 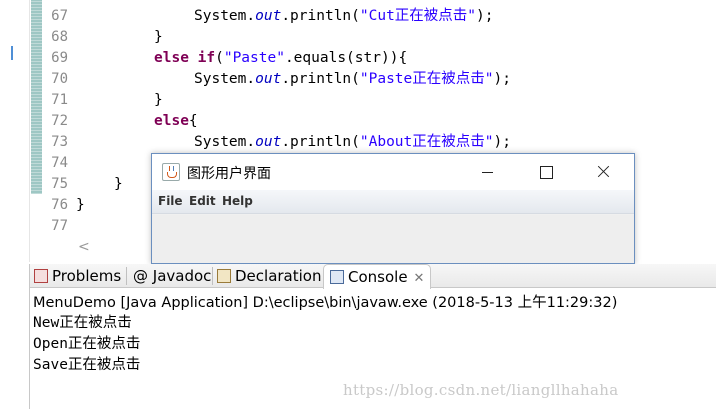 What do you see at coordinates (59, 100) in the screenshot?
I see `line-number: 71` at bounding box center [59, 100].